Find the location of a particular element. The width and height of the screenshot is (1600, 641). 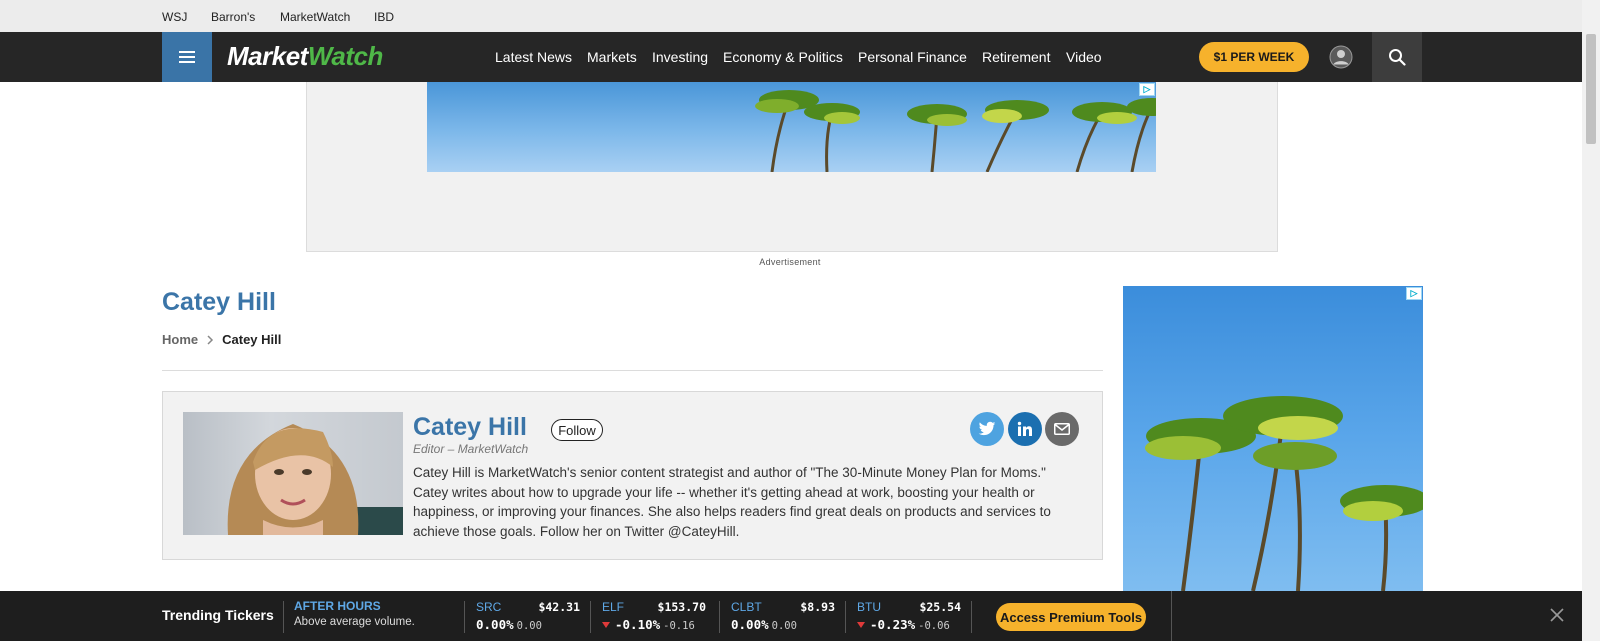

ticker-symbol: CLBT is located at coordinates (746, 607).